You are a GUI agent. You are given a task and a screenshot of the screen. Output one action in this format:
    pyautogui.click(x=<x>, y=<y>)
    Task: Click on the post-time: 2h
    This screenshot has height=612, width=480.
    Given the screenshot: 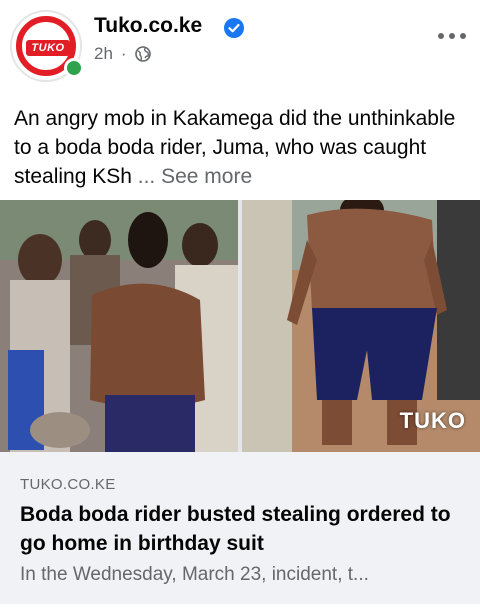 What is the action you would take?
    pyautogui.click(x=103, y=54)
    